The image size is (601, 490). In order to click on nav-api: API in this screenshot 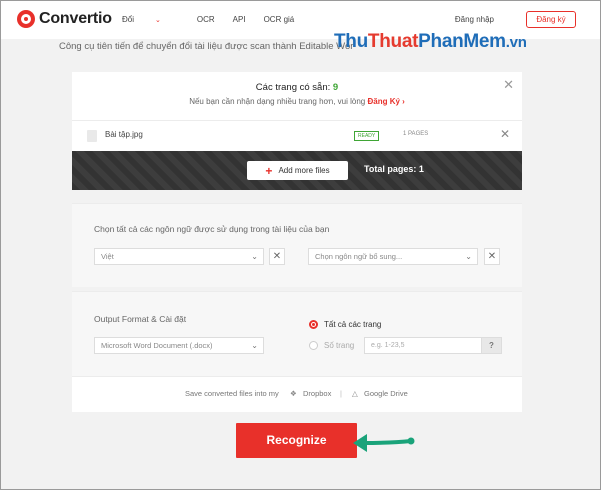, I will do `click(239, 19)`.